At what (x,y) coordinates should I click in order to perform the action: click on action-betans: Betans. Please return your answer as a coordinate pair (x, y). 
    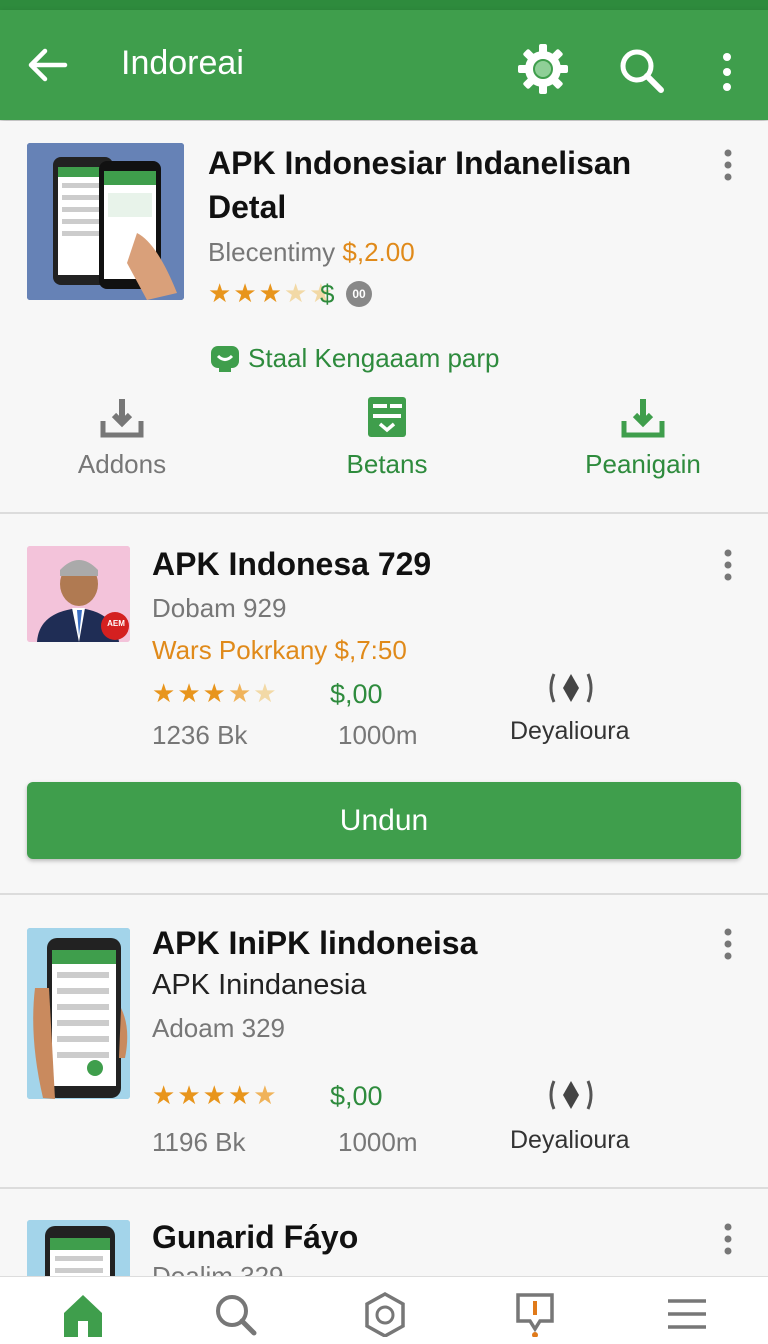
    Looking at the image, I should click on (387, 436).